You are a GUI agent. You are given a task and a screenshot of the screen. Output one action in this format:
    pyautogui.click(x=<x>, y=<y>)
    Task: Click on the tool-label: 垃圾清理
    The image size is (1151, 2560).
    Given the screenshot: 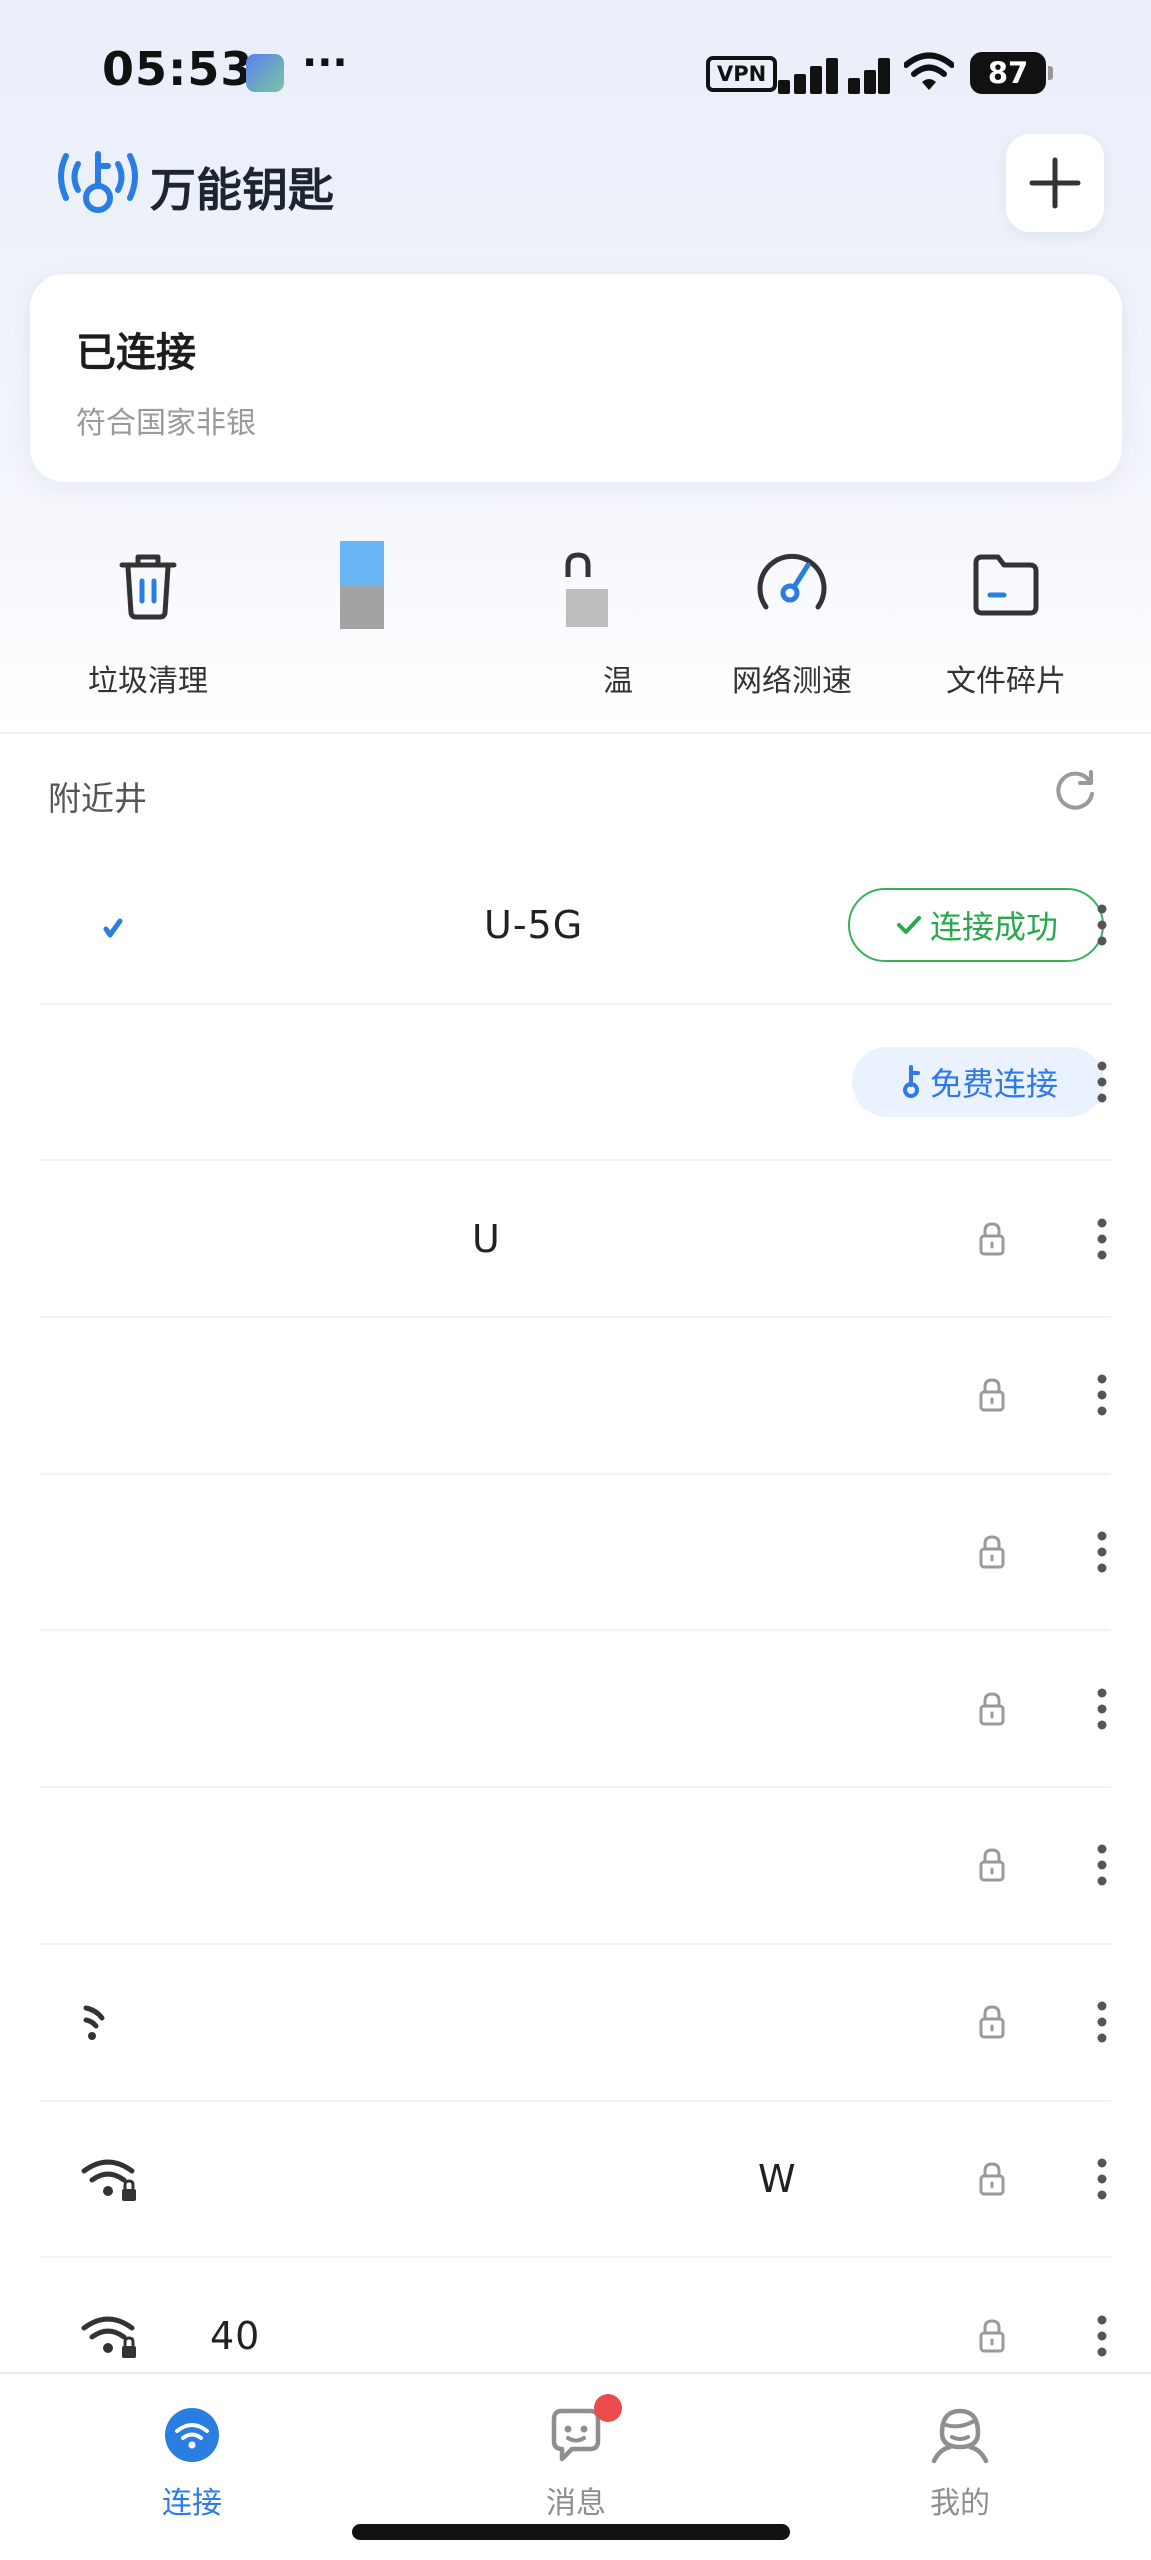 What is the action you would take?
    pyautogui.click(x=148, y=681)
    